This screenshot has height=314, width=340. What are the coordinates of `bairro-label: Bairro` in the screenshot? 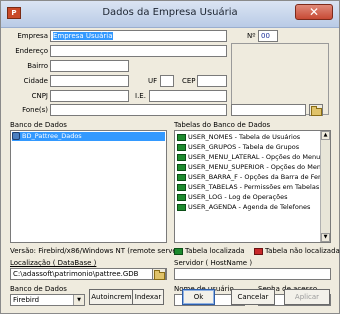 It's located at (37, 66).